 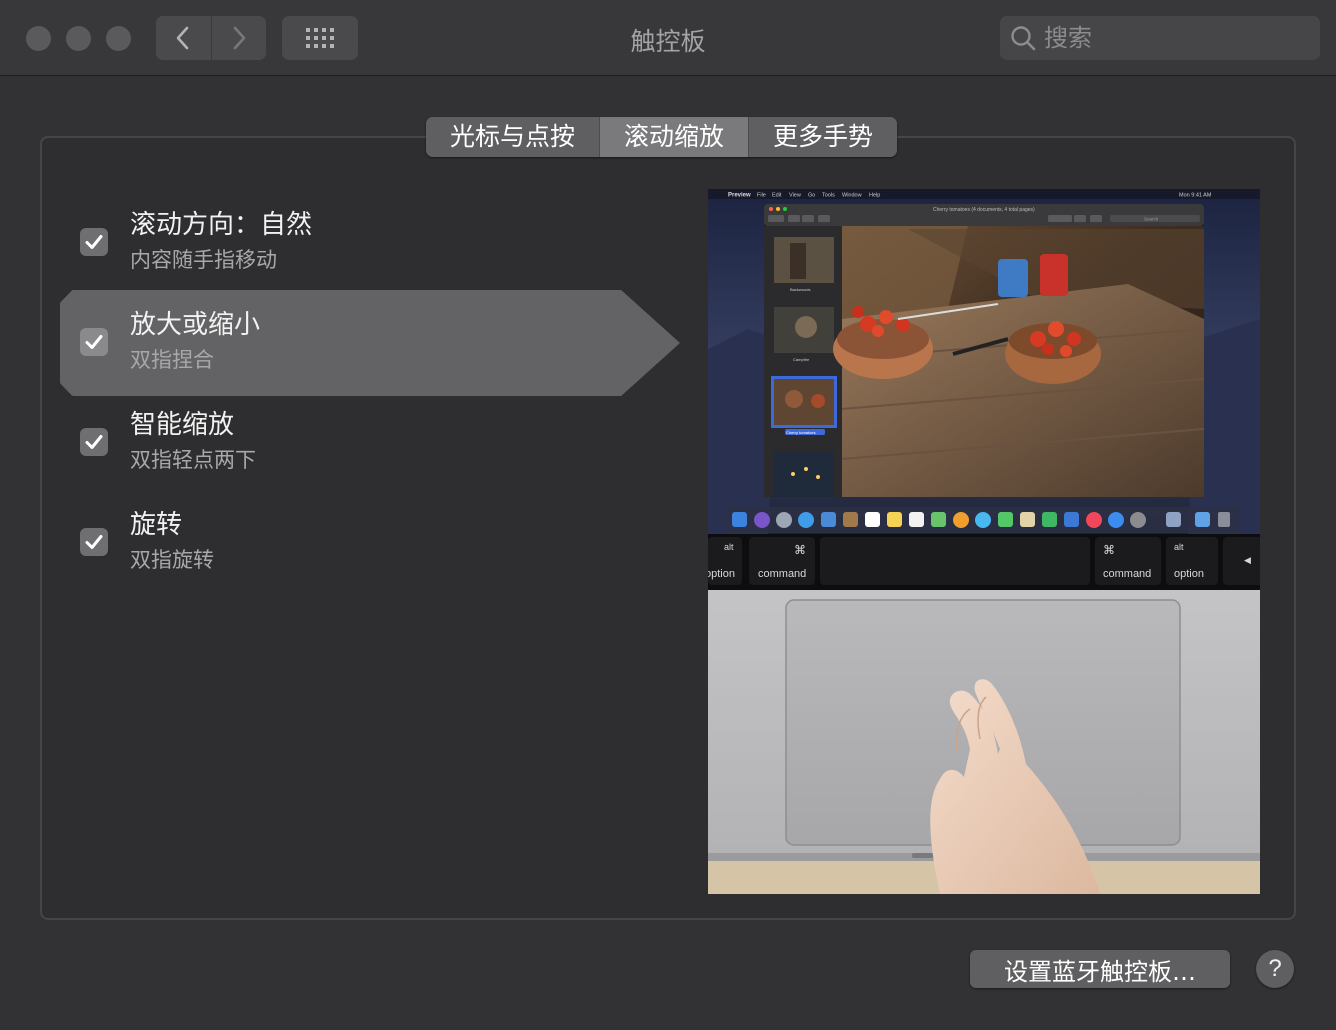 What do you see at coordinates (1151, 219) in the screenshot?
I see `svg-text: Search` at bounding box center [1151, 219].